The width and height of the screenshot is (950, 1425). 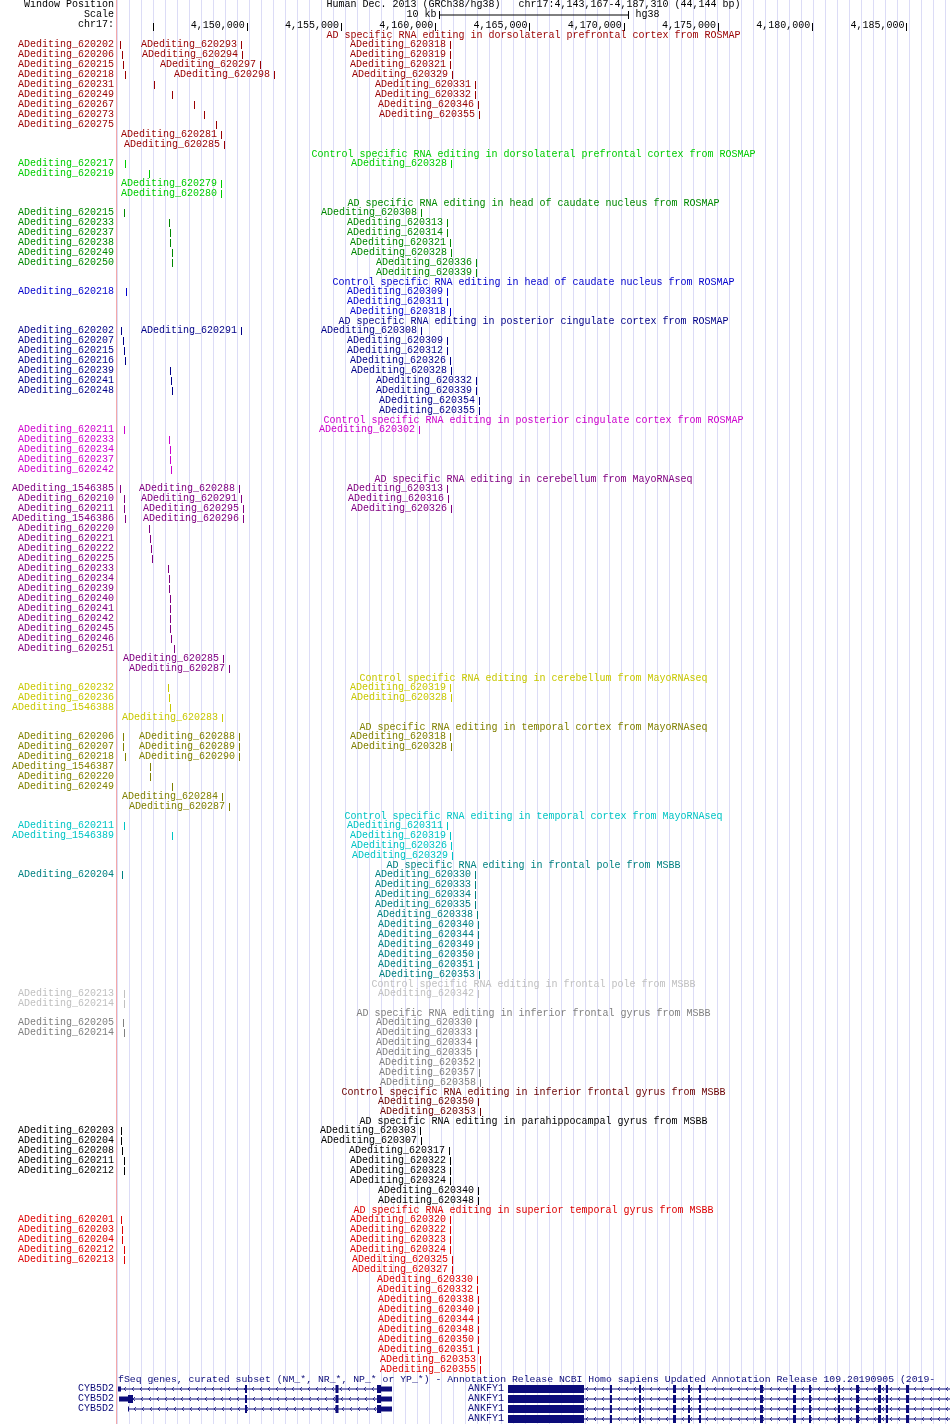 What do you see at coordinates (208, 65) in the screenshot?
I see `feature-label: ADediting_620297` at bounding box center [208, 65].